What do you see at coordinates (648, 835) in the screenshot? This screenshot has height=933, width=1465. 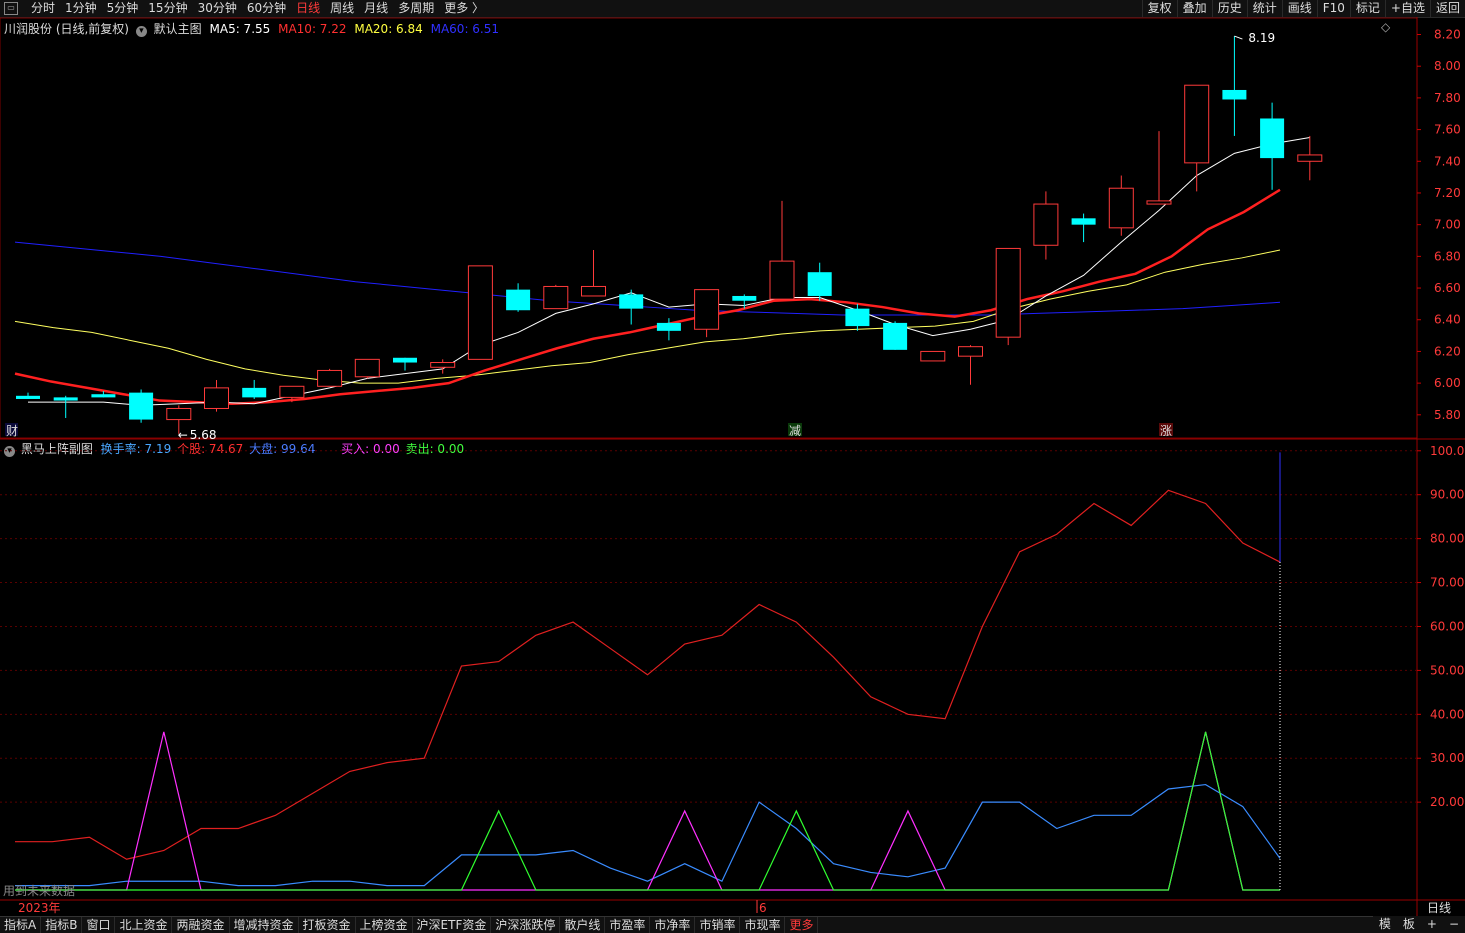 I see `market-line` at bounding box center [648, 835].